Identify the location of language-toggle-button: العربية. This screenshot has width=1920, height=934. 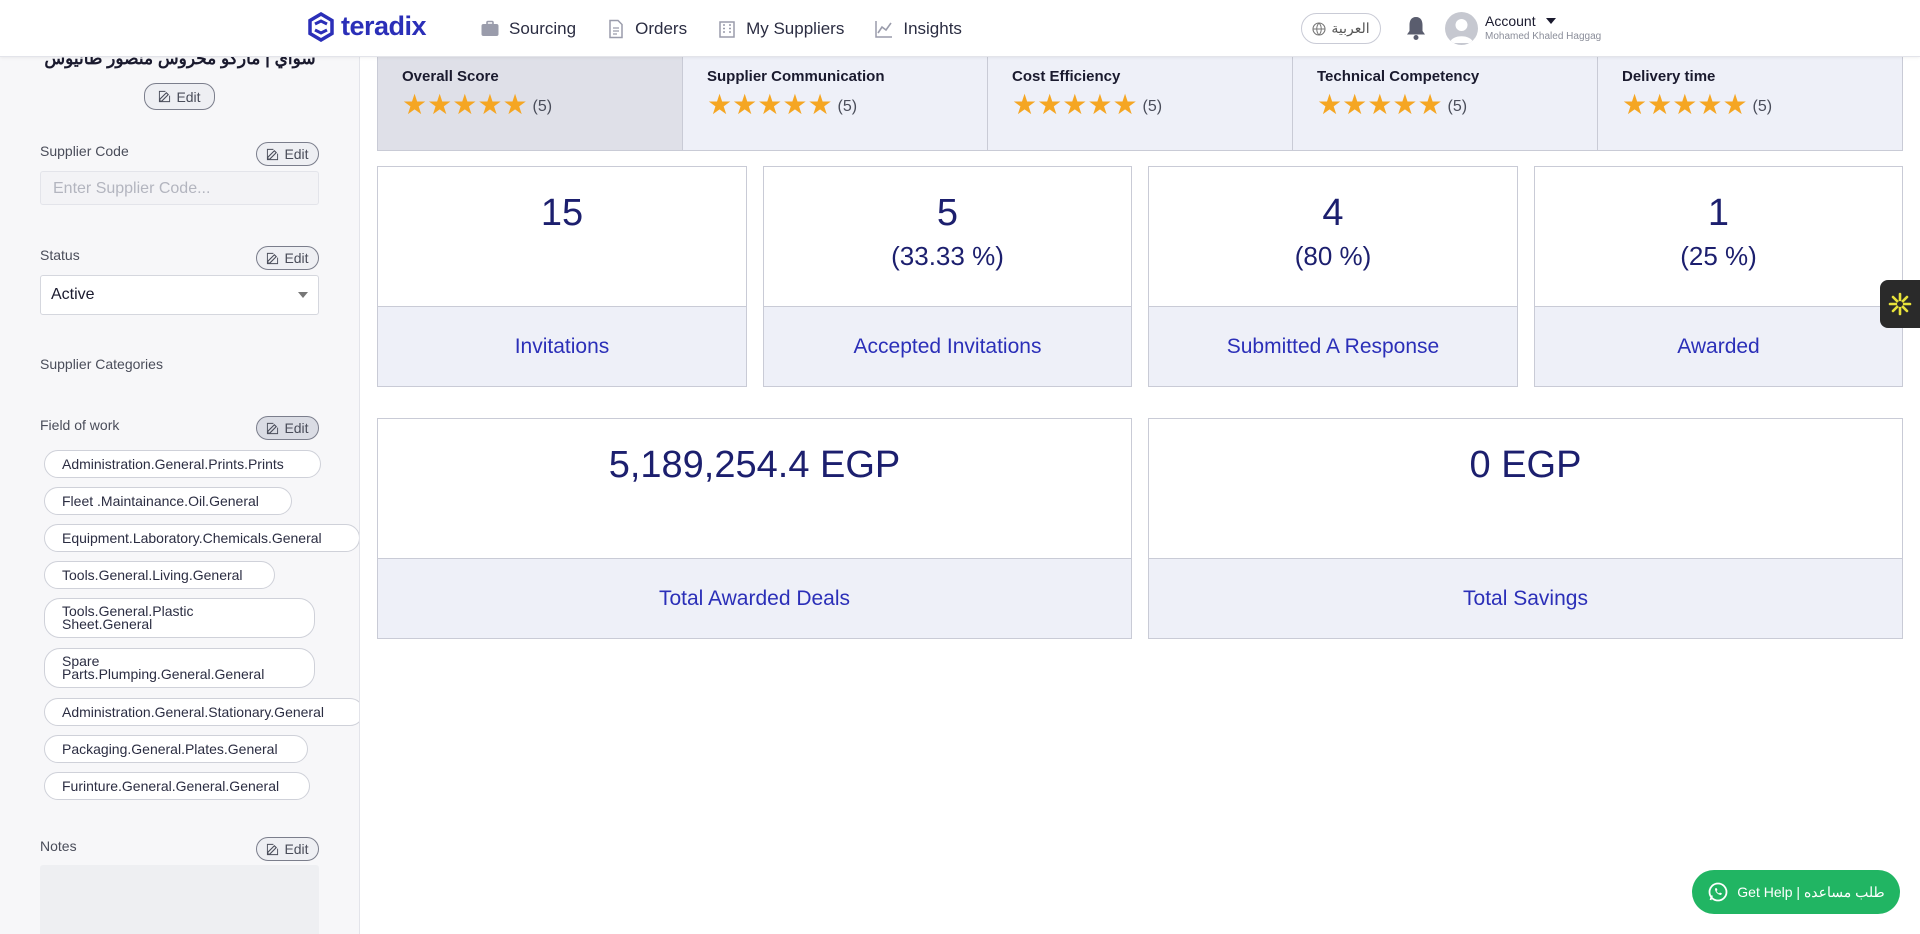
(1341, 28).